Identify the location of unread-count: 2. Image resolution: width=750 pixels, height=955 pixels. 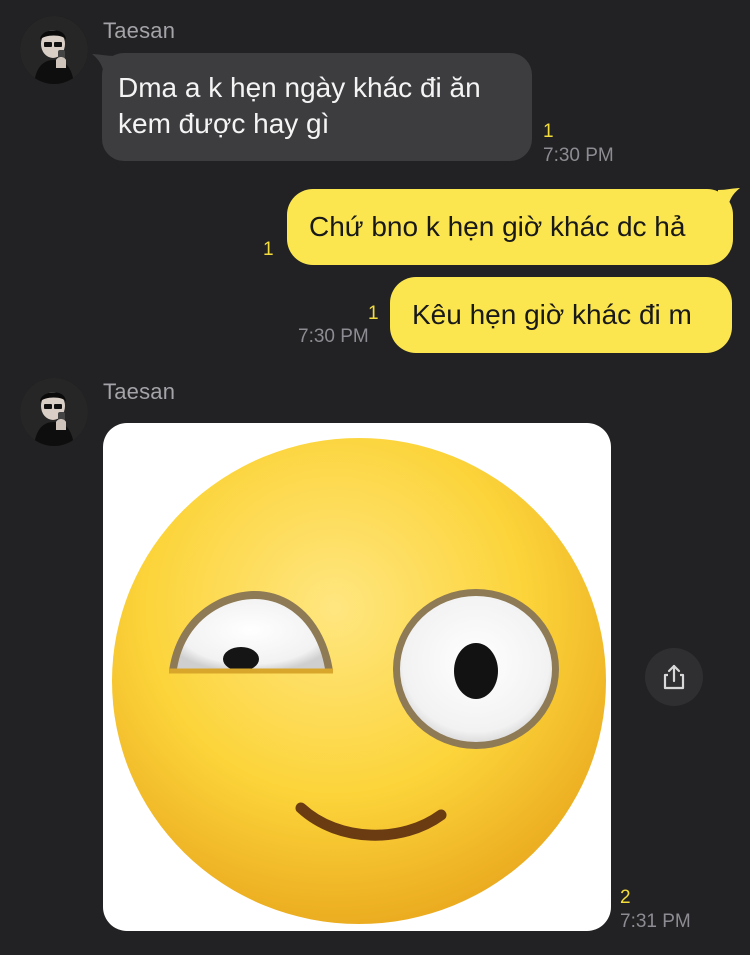
(625, 897).